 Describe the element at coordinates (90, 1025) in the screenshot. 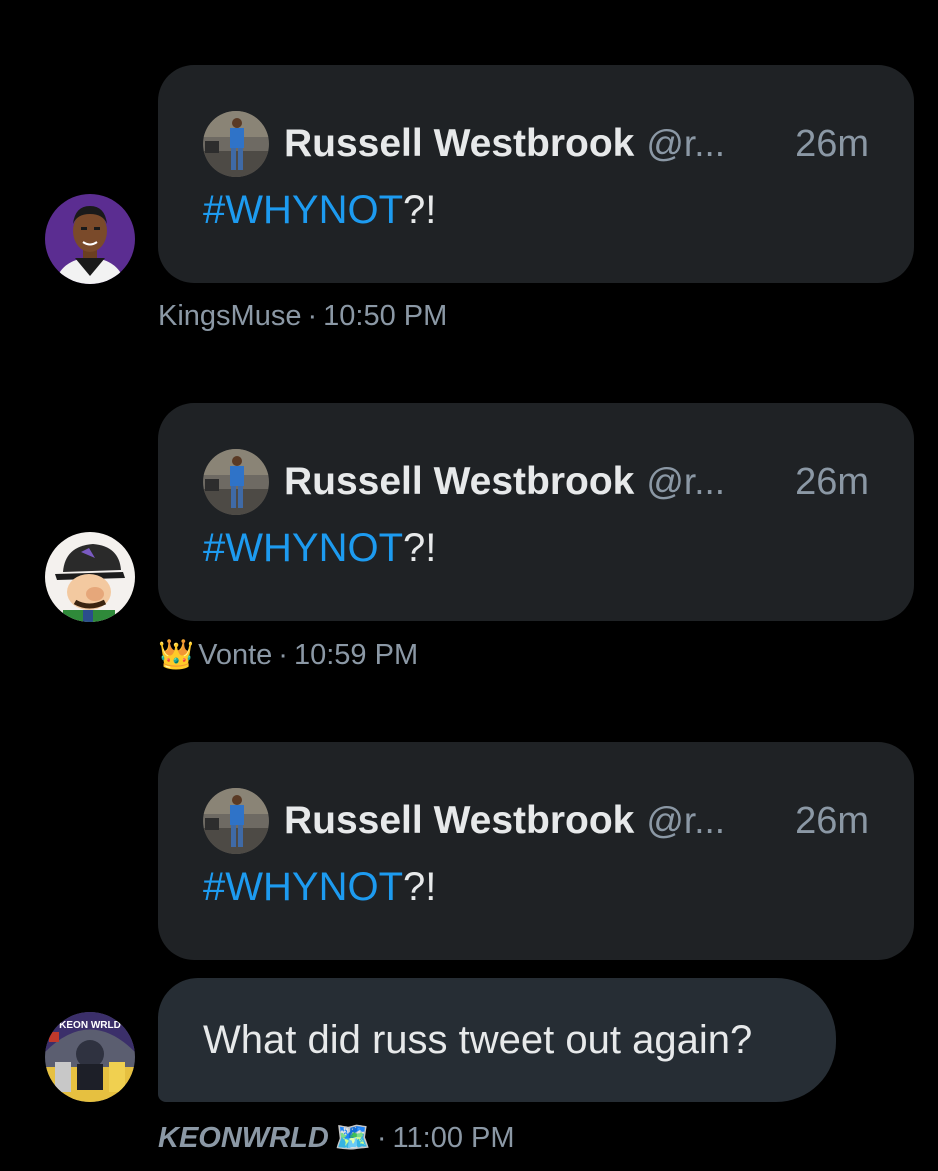

I see `avatar-badge-text: KEON WRLD` at that location.